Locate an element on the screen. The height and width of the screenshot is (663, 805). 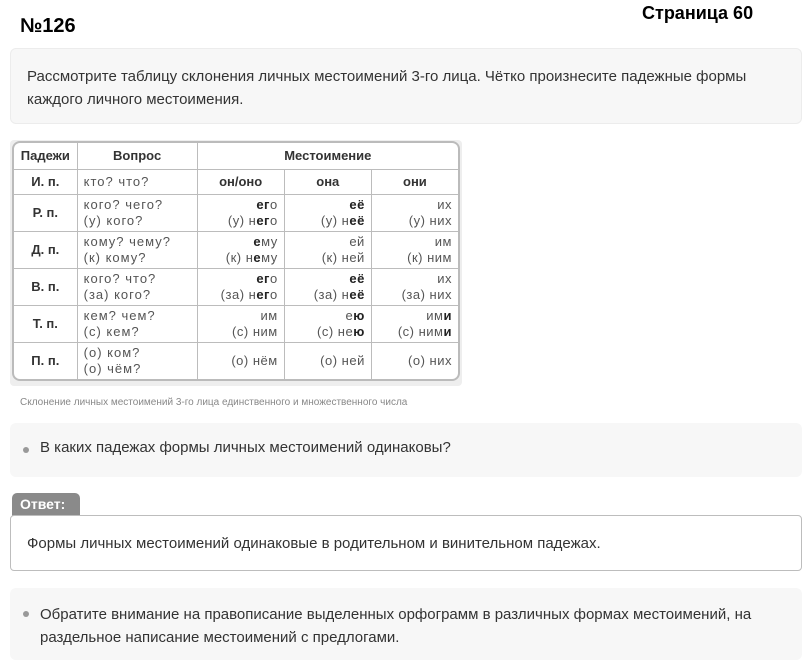
cell-line: (за) кого? is located at coordinates (117, 294).